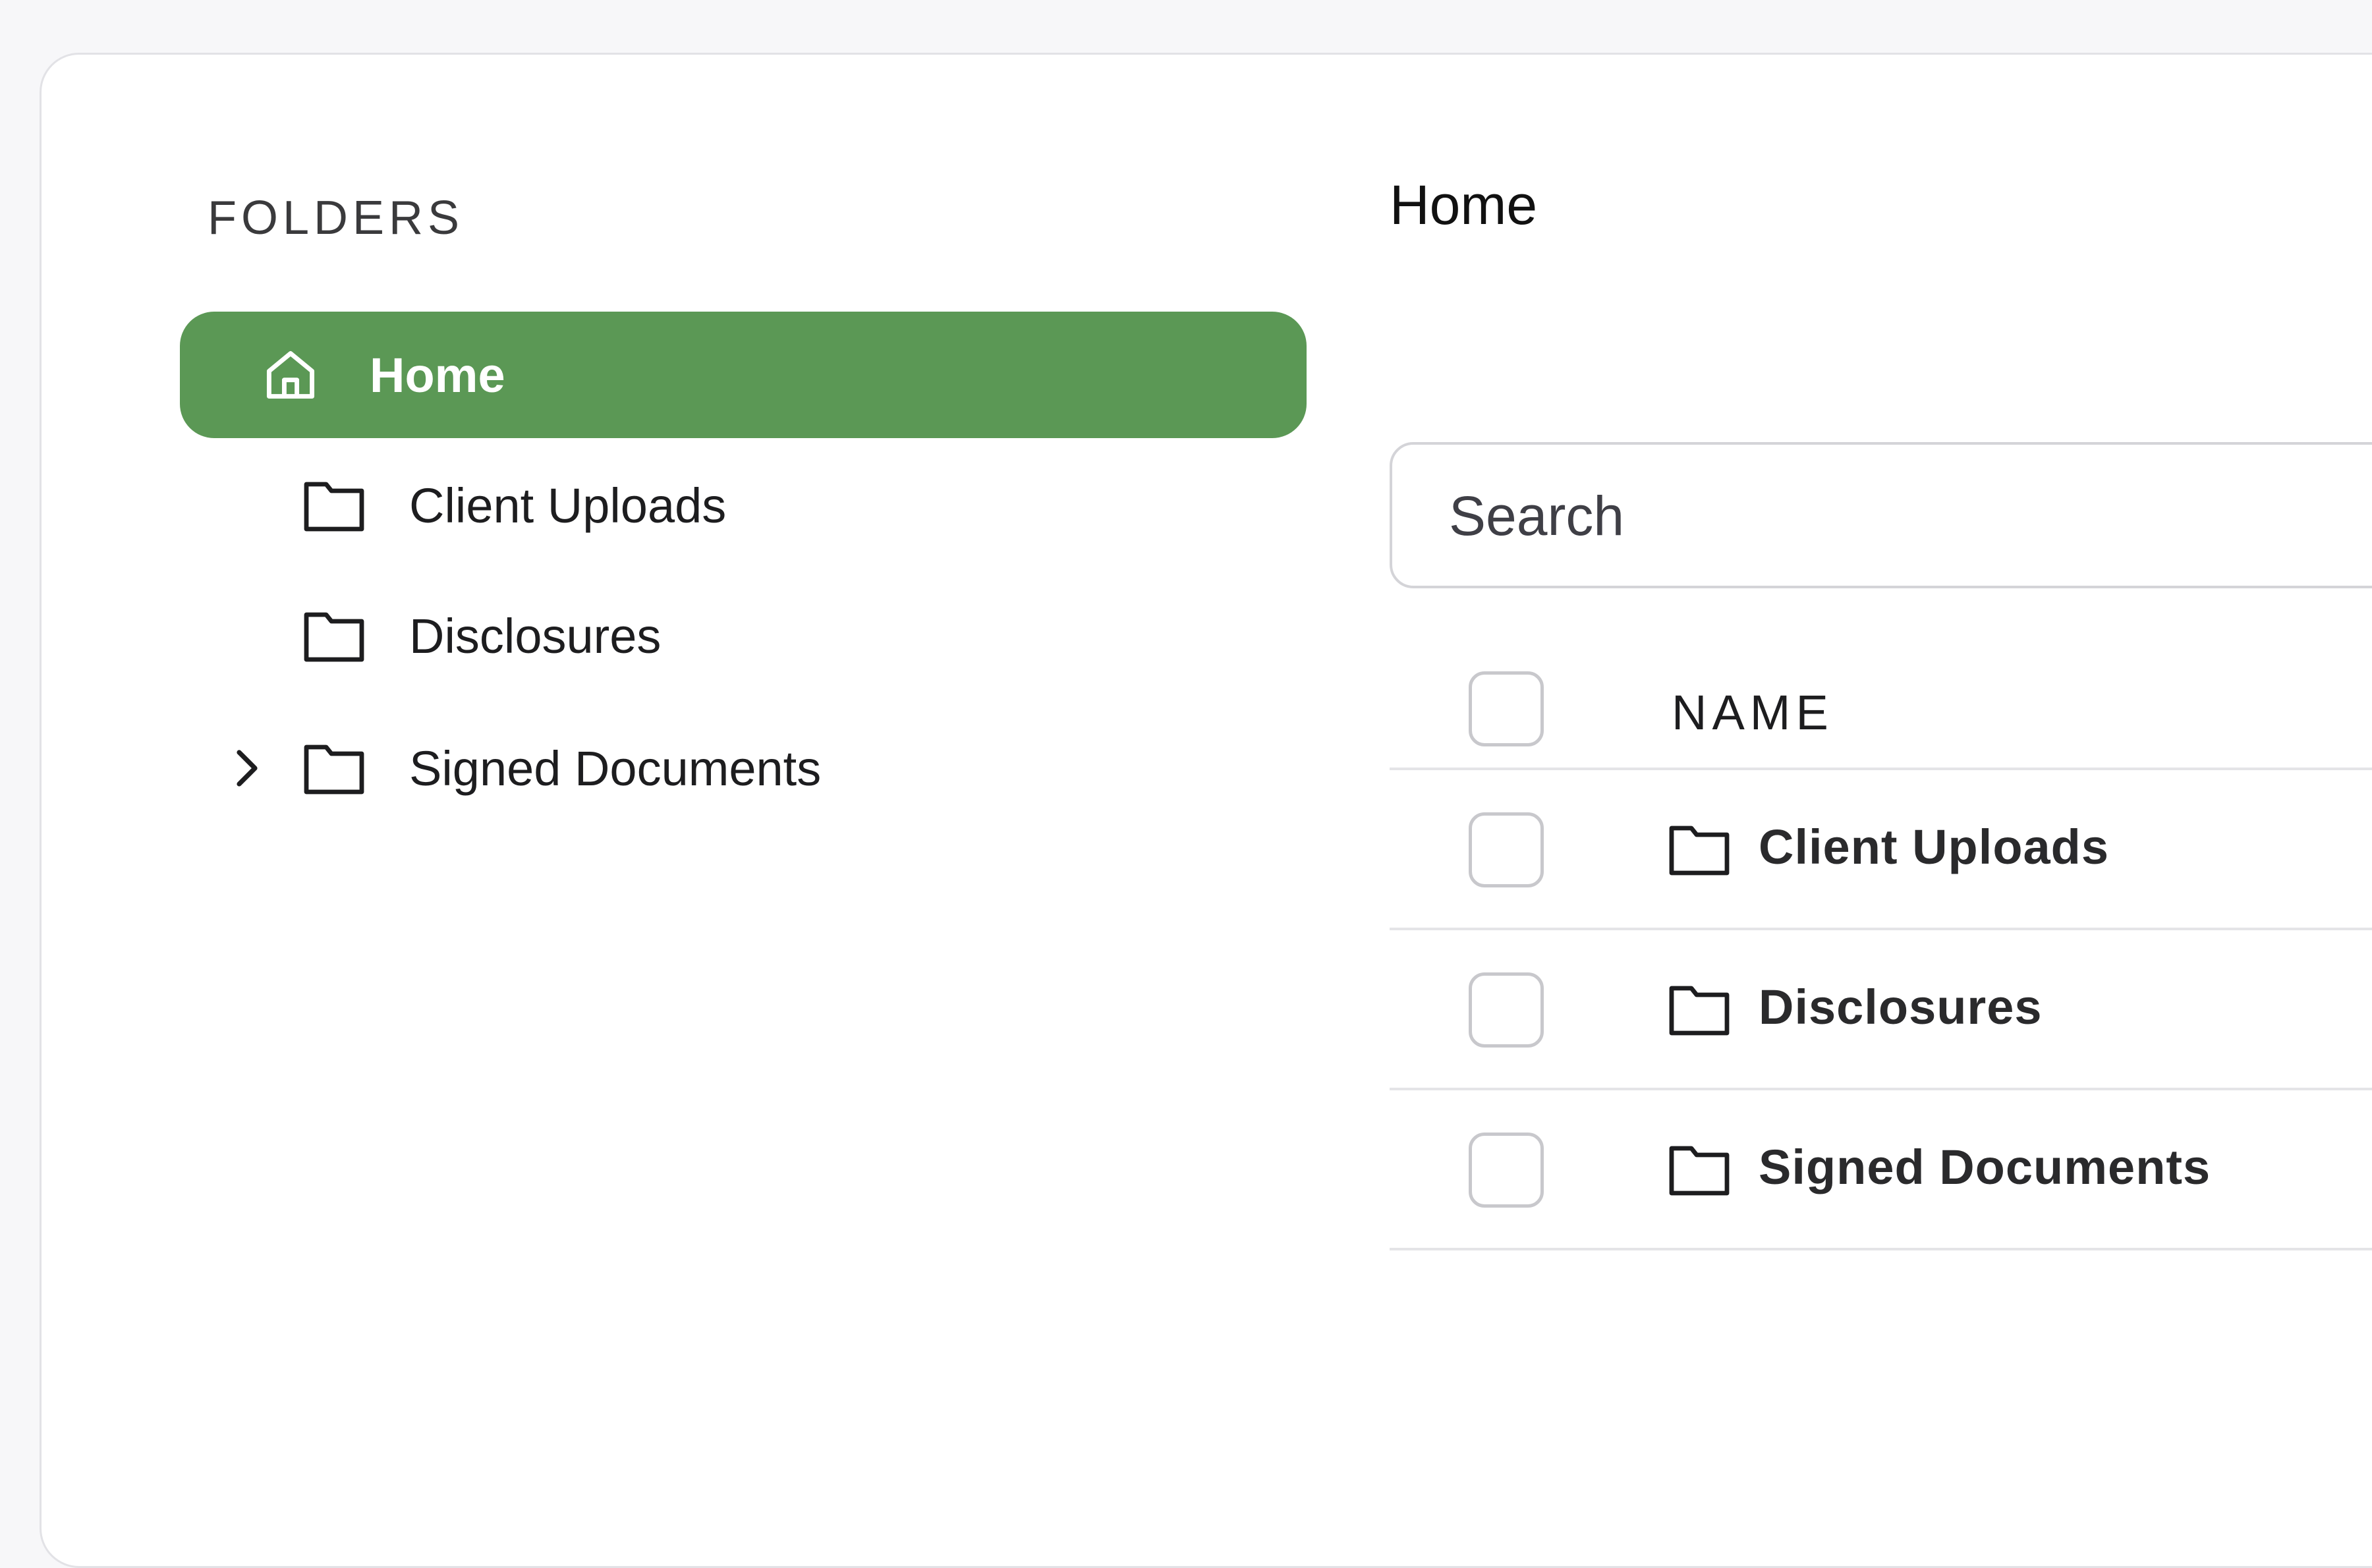 The image size is (2372, 1568). Describe the element at coordinates (1901, 1007) in the screenshot. I see `row-name: Disclosures` at that location.